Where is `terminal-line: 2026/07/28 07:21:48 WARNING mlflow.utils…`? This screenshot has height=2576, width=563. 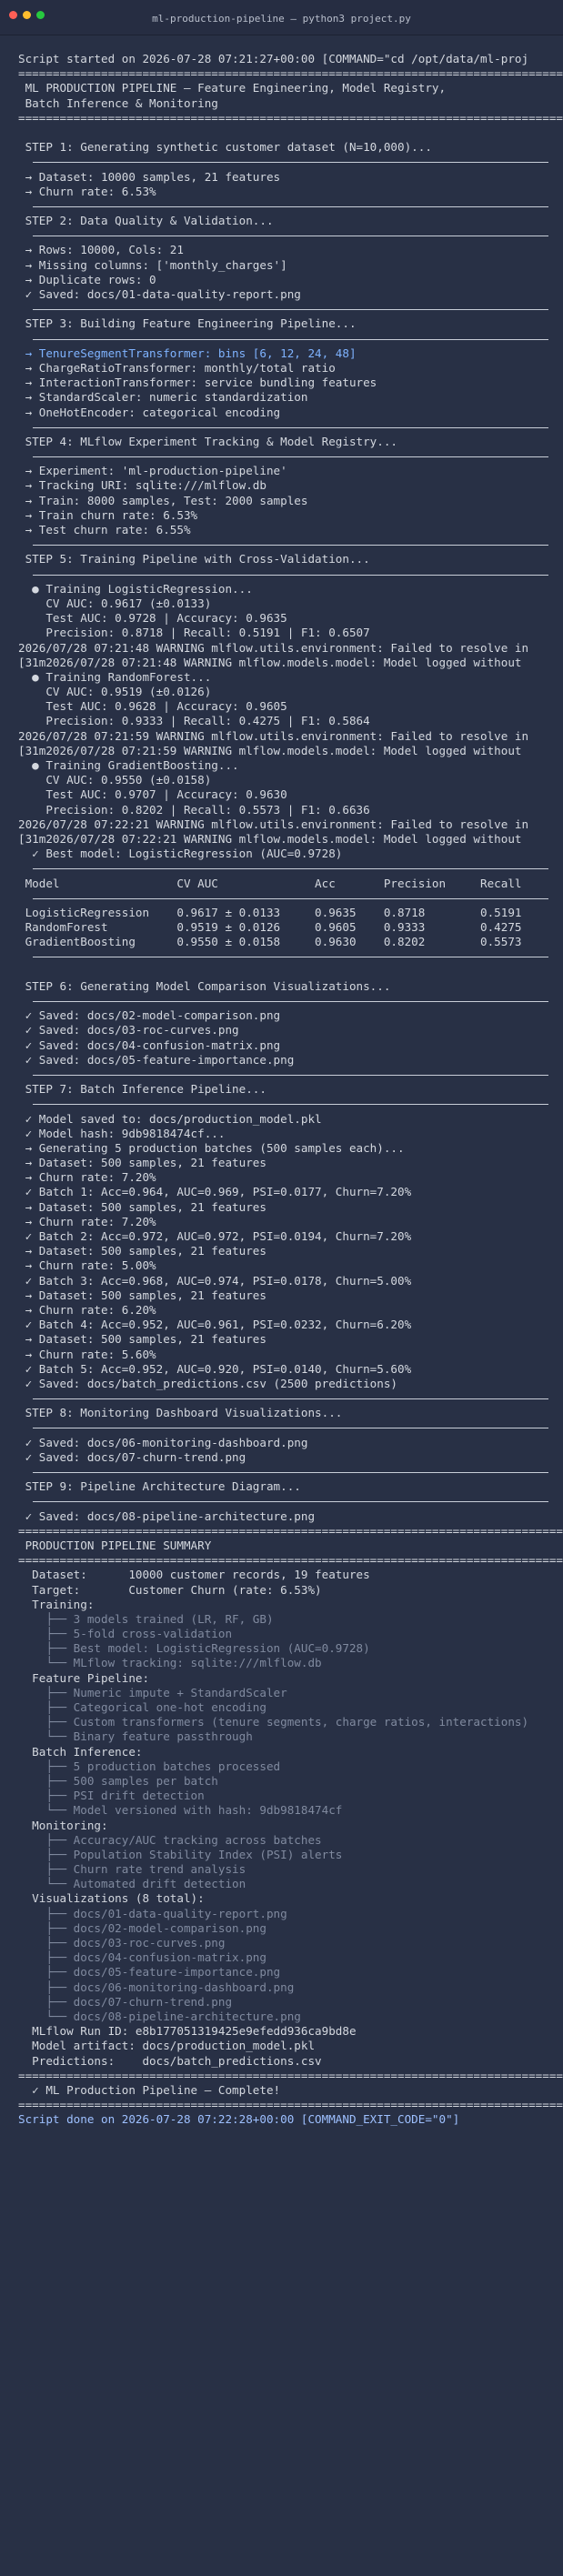
terminal-line: 2026/07/28 07:21:48 WARNING mlflow.utils… is located at coordinates (273, 647).